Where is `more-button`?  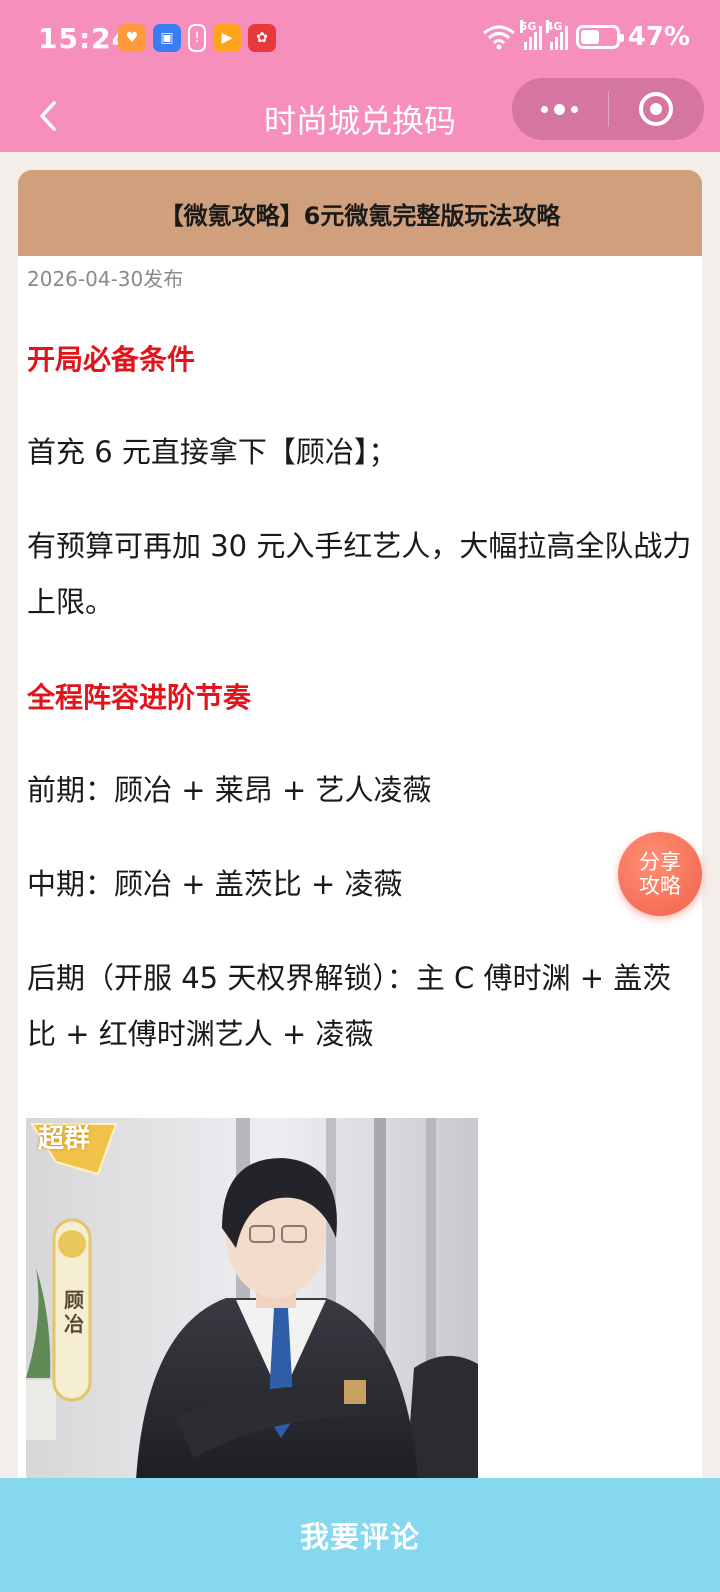 more-button is located at coordinates (560, 109).